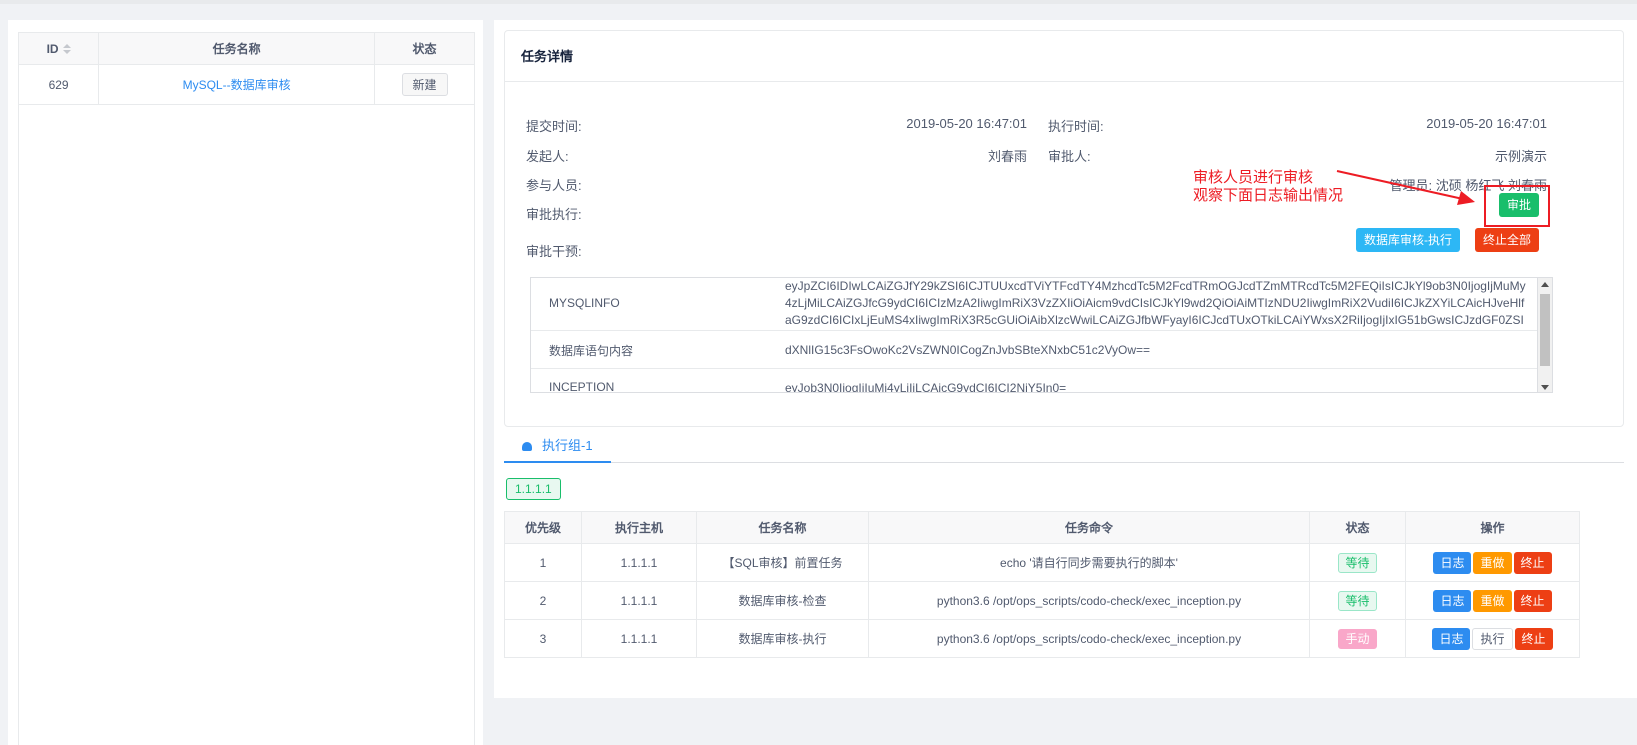 The image size is (1637, 745). What do you see at coordinates (1492, 527) in the screenshot?
I see `column-header-actions: 操作` at bounding box center [1492, 527].